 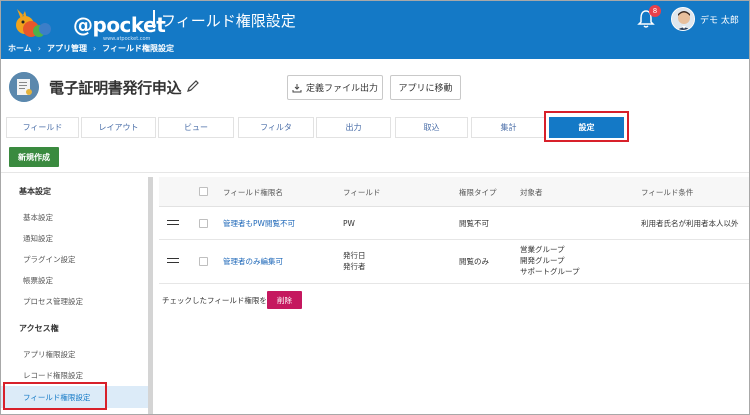 What do you see at coordinates (150, 295) in the screenshot?
I see `sidebar-scrollbar` at bounding box center [150, 295].